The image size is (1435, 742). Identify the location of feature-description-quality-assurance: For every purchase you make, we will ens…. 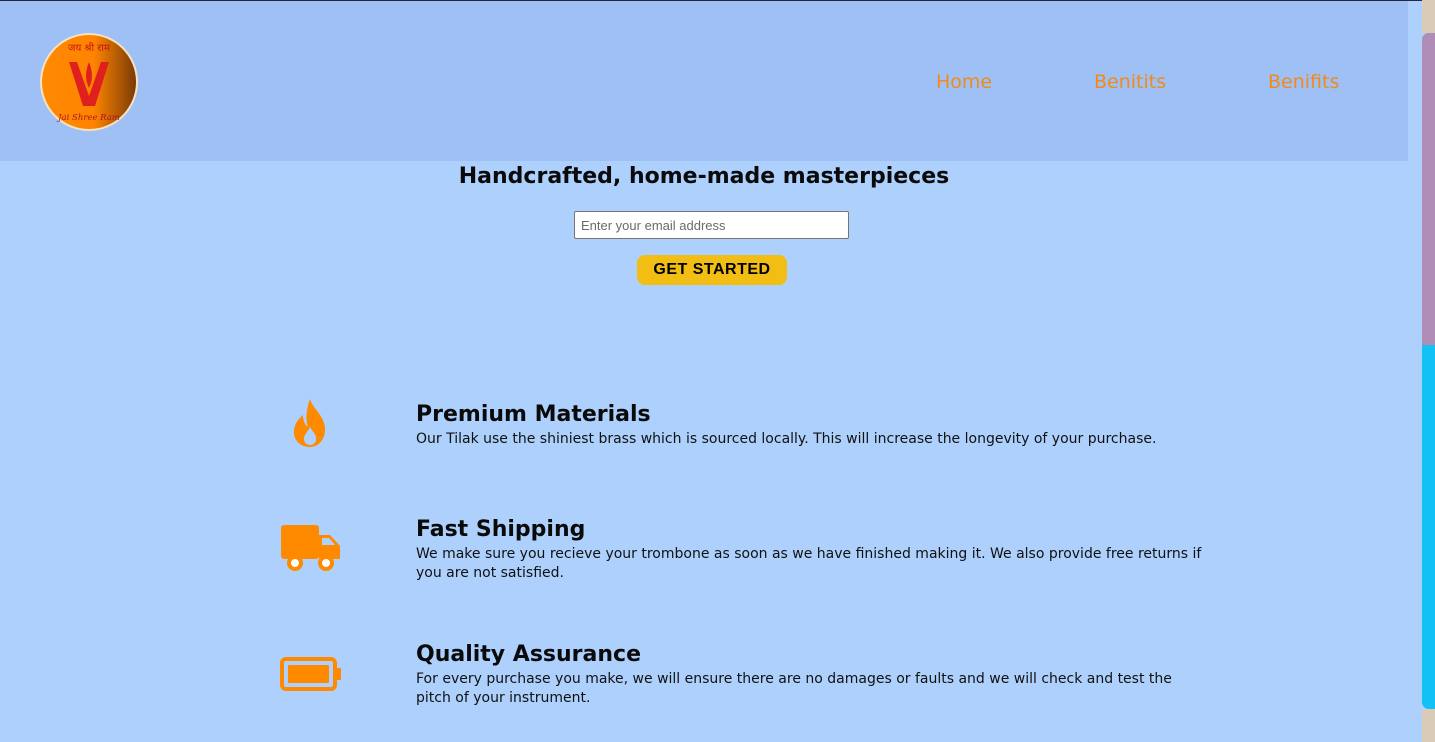
(794, 688).